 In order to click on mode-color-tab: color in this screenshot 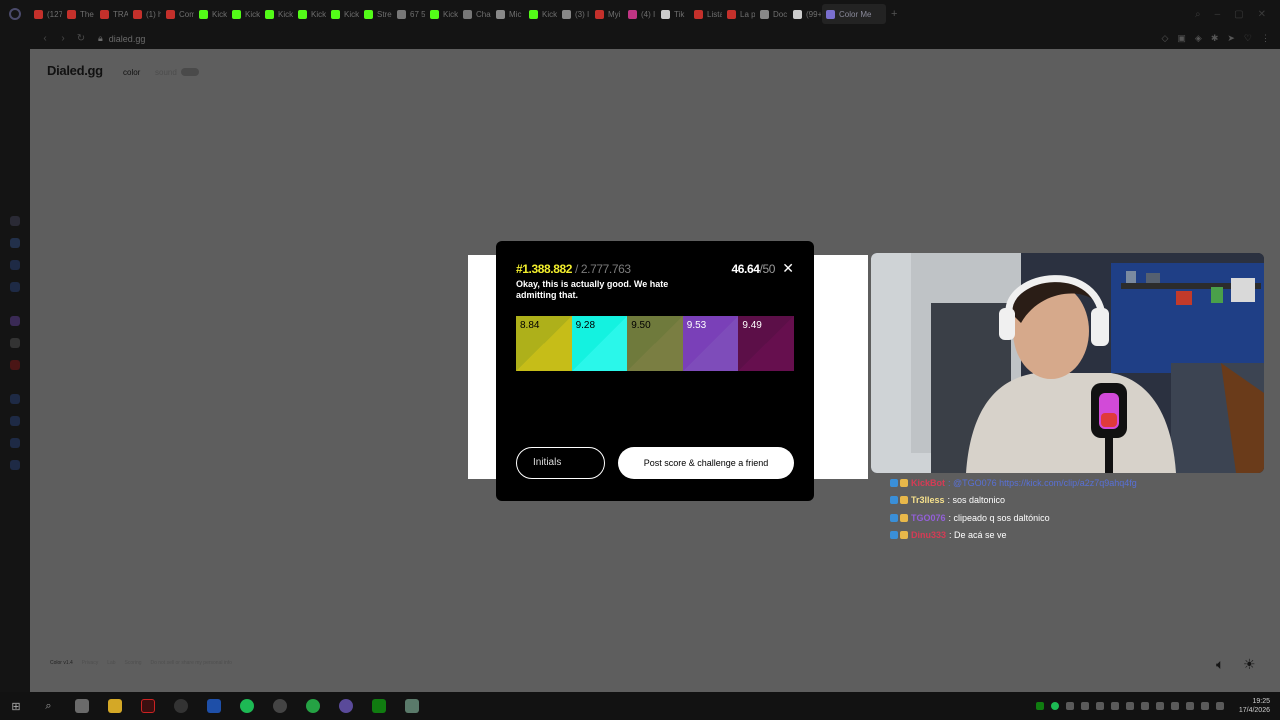, I will do `click(131, 72)`.